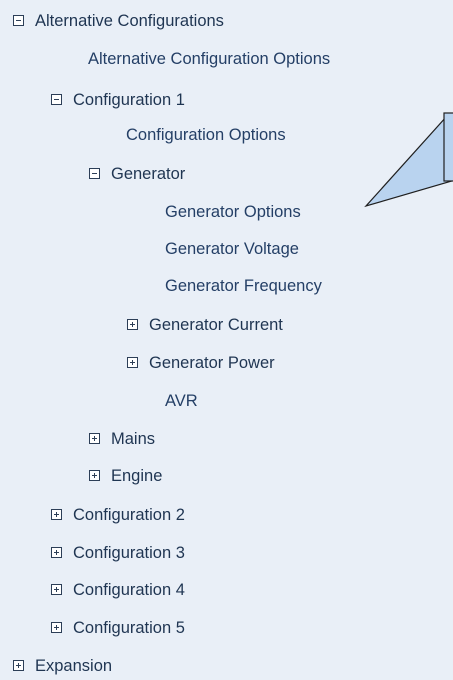 This screenshot has width=453, height=680. Describe the element at coordinates (137, 476) in the screenshot. I see `tree-node-label: Engine` at that location.